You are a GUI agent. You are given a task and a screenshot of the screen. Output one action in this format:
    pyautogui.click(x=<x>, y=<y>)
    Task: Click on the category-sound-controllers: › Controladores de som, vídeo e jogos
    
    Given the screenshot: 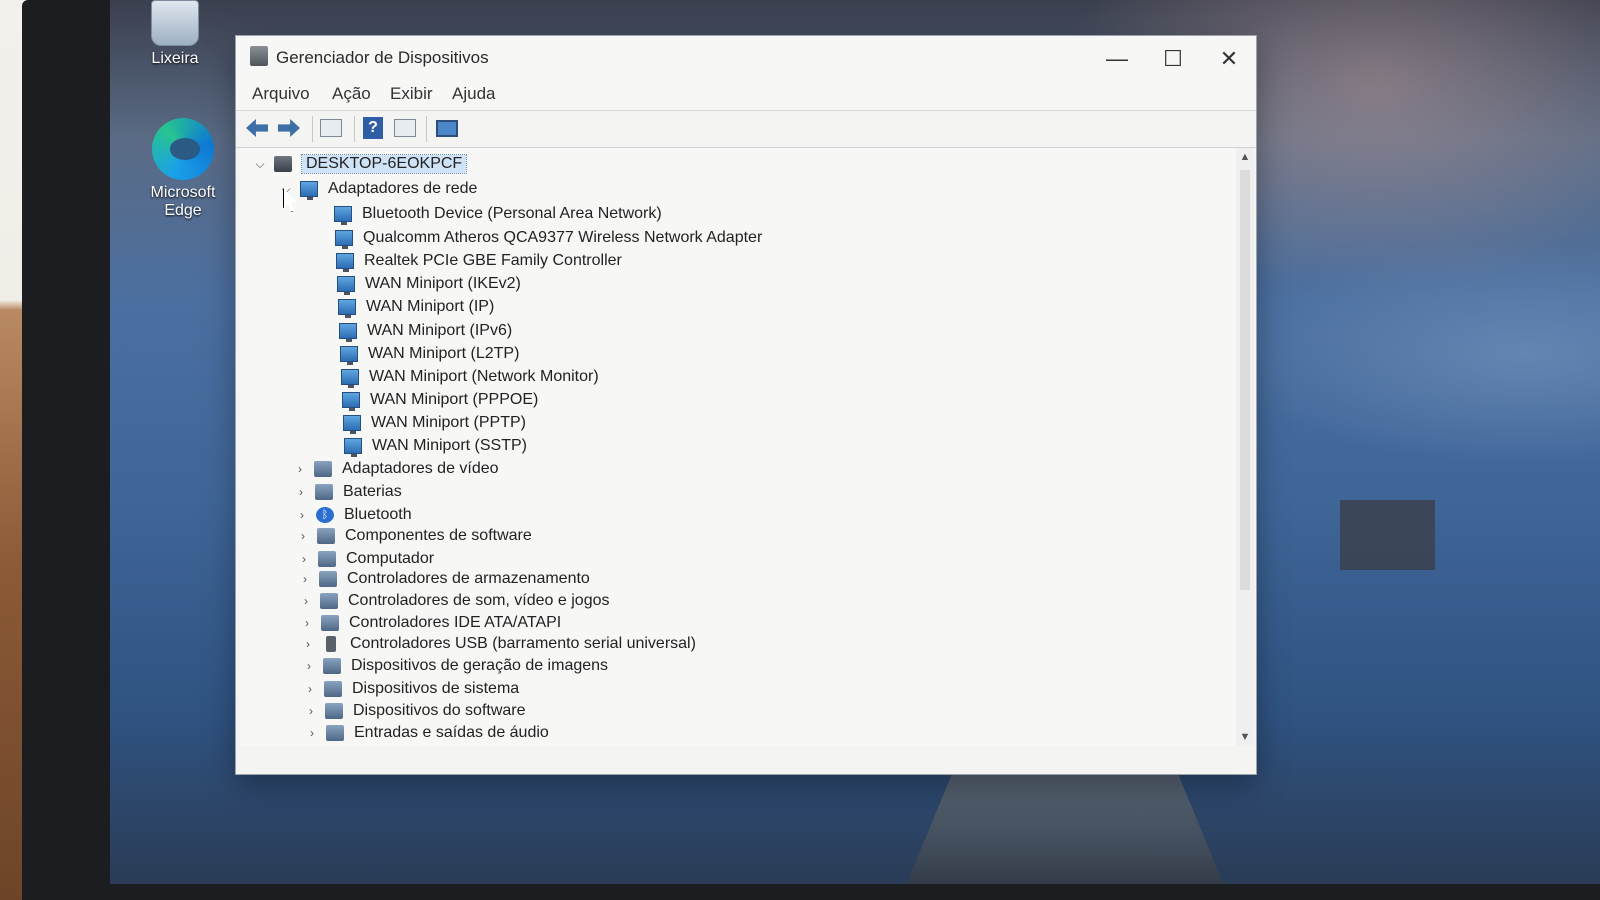 What is the action you would take?
    pyautogui.click(x=453, y=601)
    